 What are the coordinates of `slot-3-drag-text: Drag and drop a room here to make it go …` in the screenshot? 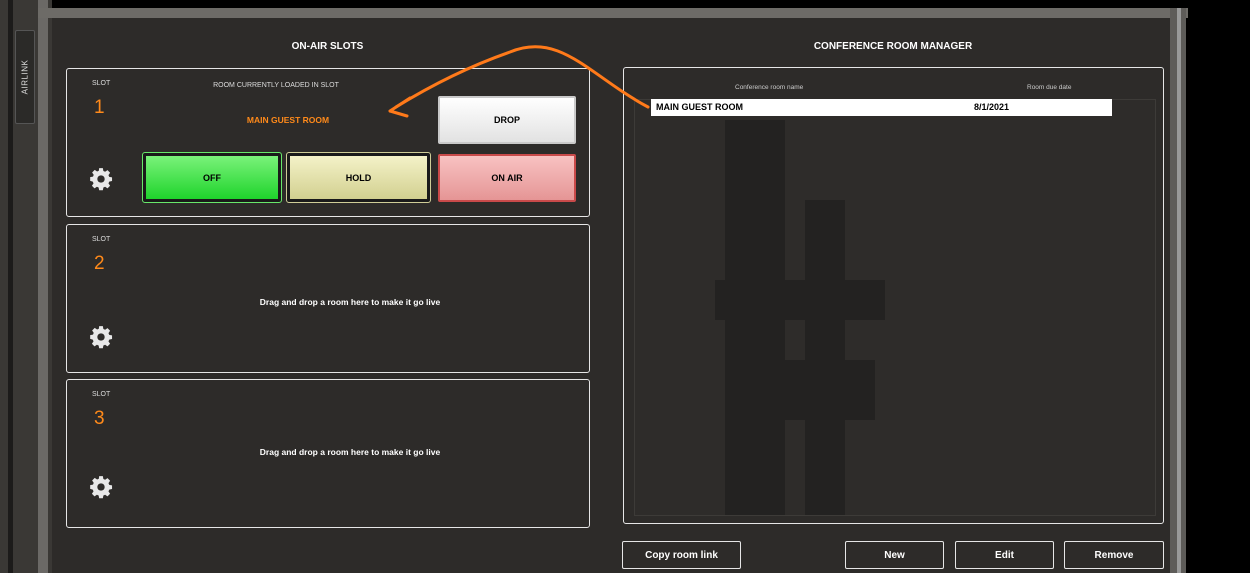 It's located at (350, 452).